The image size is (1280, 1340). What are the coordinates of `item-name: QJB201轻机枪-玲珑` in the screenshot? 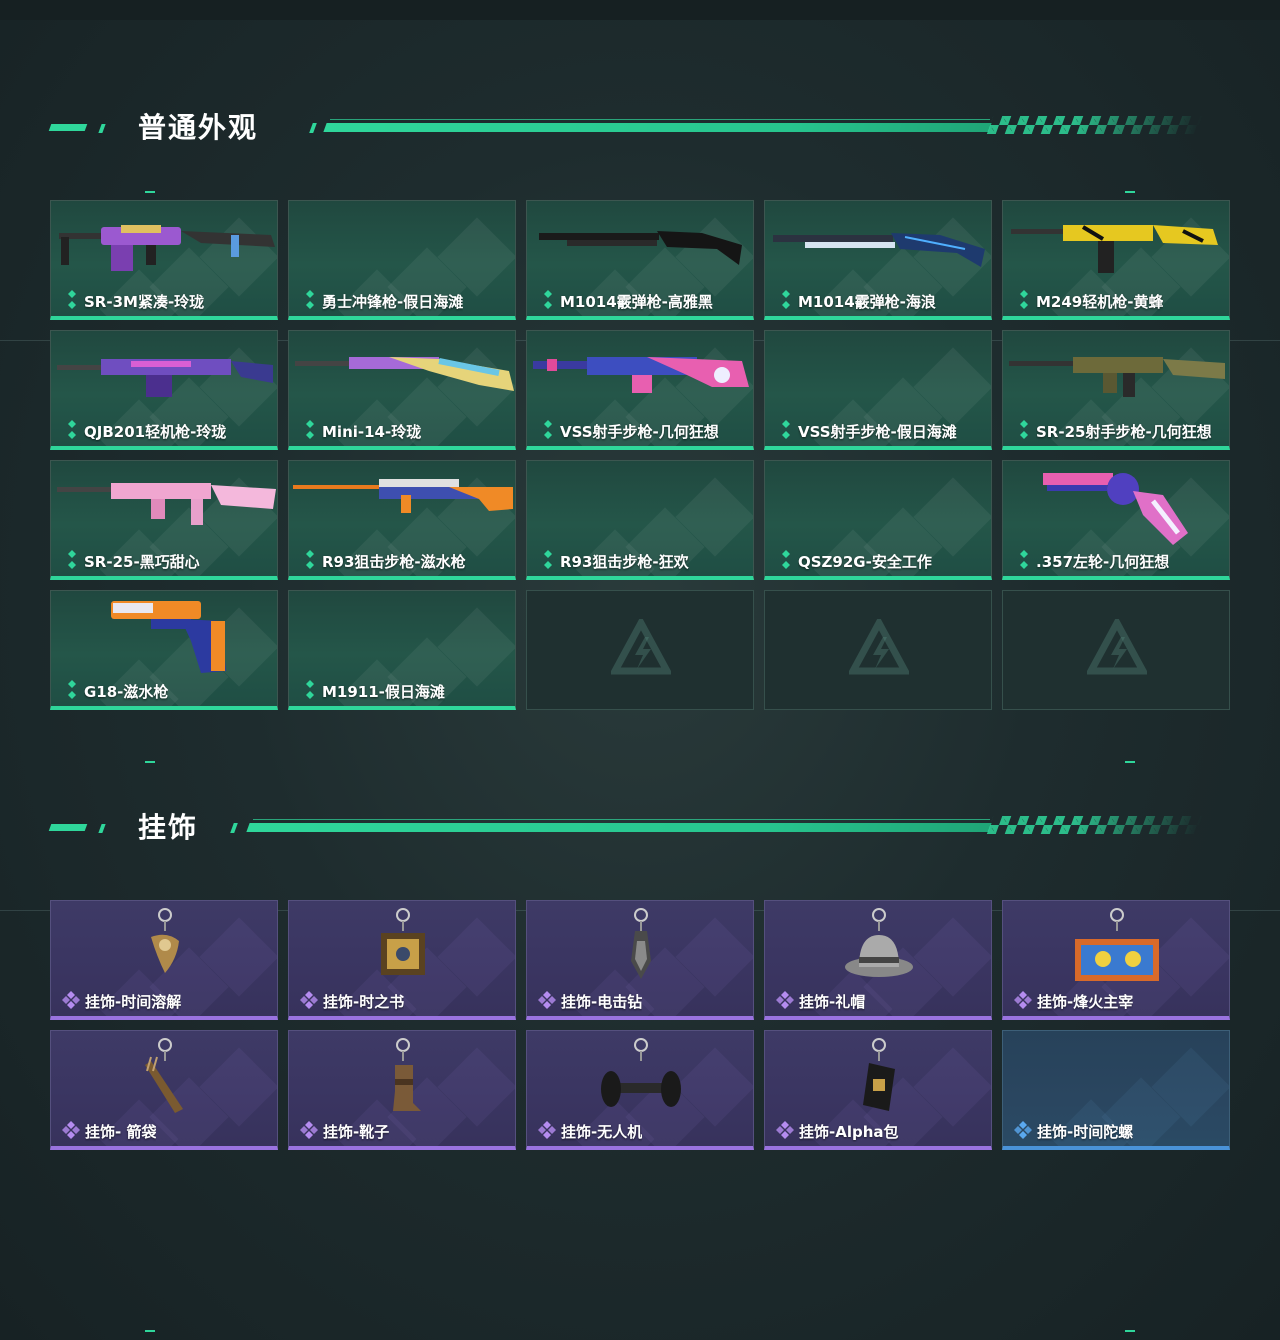 It's located at (155, 432).